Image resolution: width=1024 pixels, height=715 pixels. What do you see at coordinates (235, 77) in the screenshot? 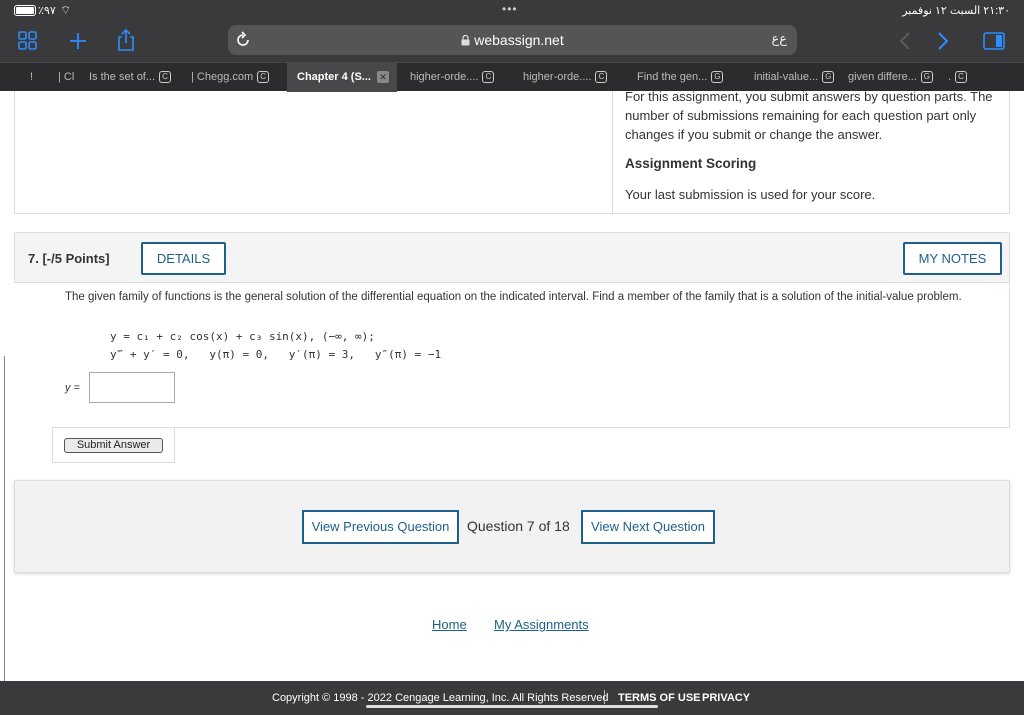
I see `tab: | Chegg.com C` at bounding box center [235, 77].